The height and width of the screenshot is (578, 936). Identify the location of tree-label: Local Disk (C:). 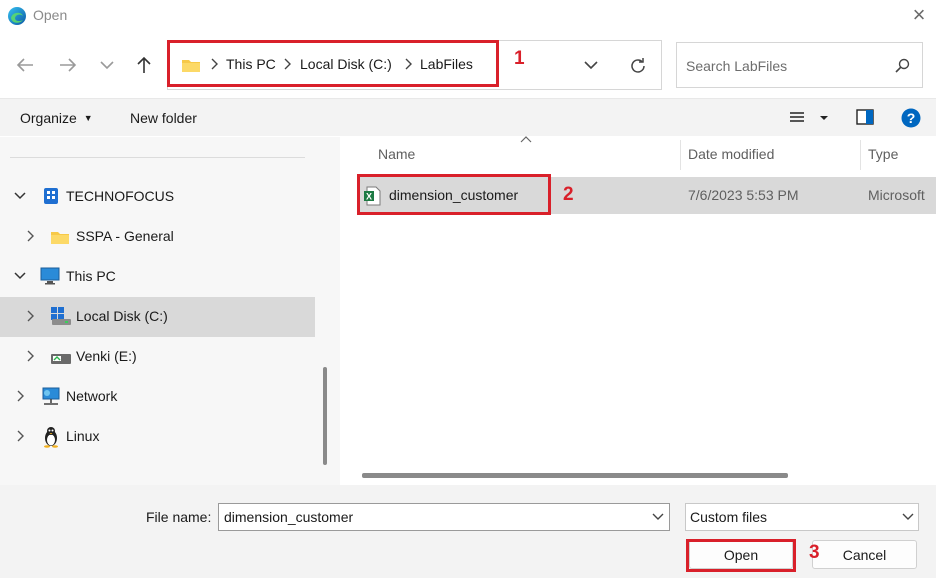
(122, 316).